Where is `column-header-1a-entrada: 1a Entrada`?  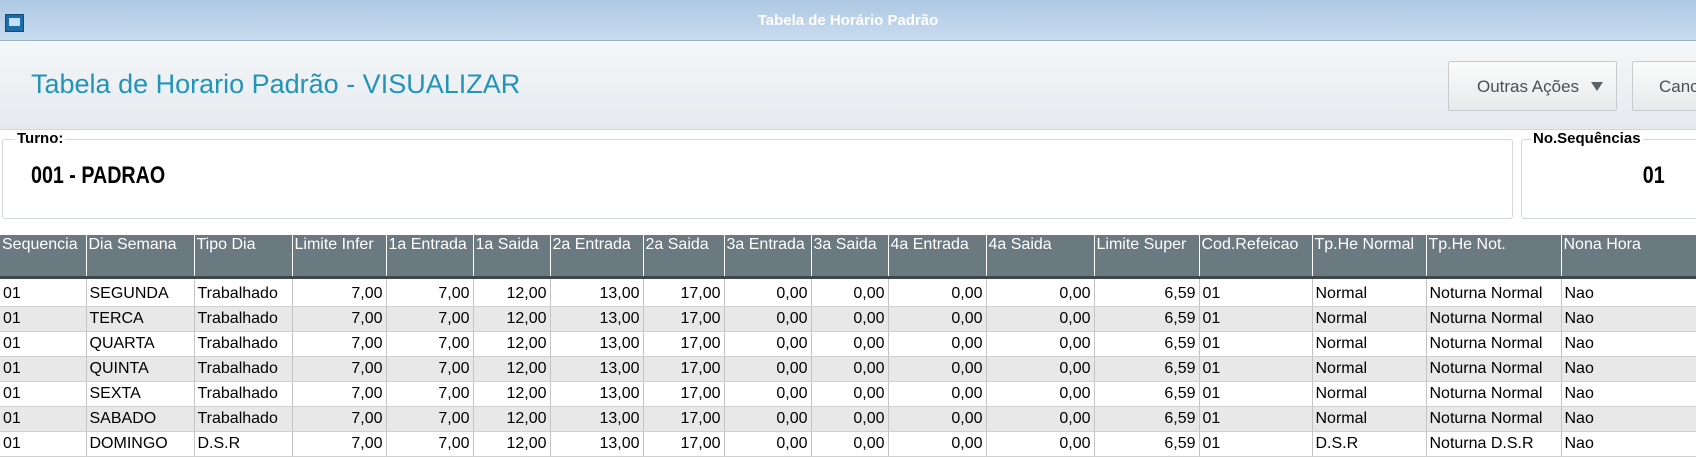 column-header-1a-entrada: 1a Entrada is located at coordinates (430, 257).